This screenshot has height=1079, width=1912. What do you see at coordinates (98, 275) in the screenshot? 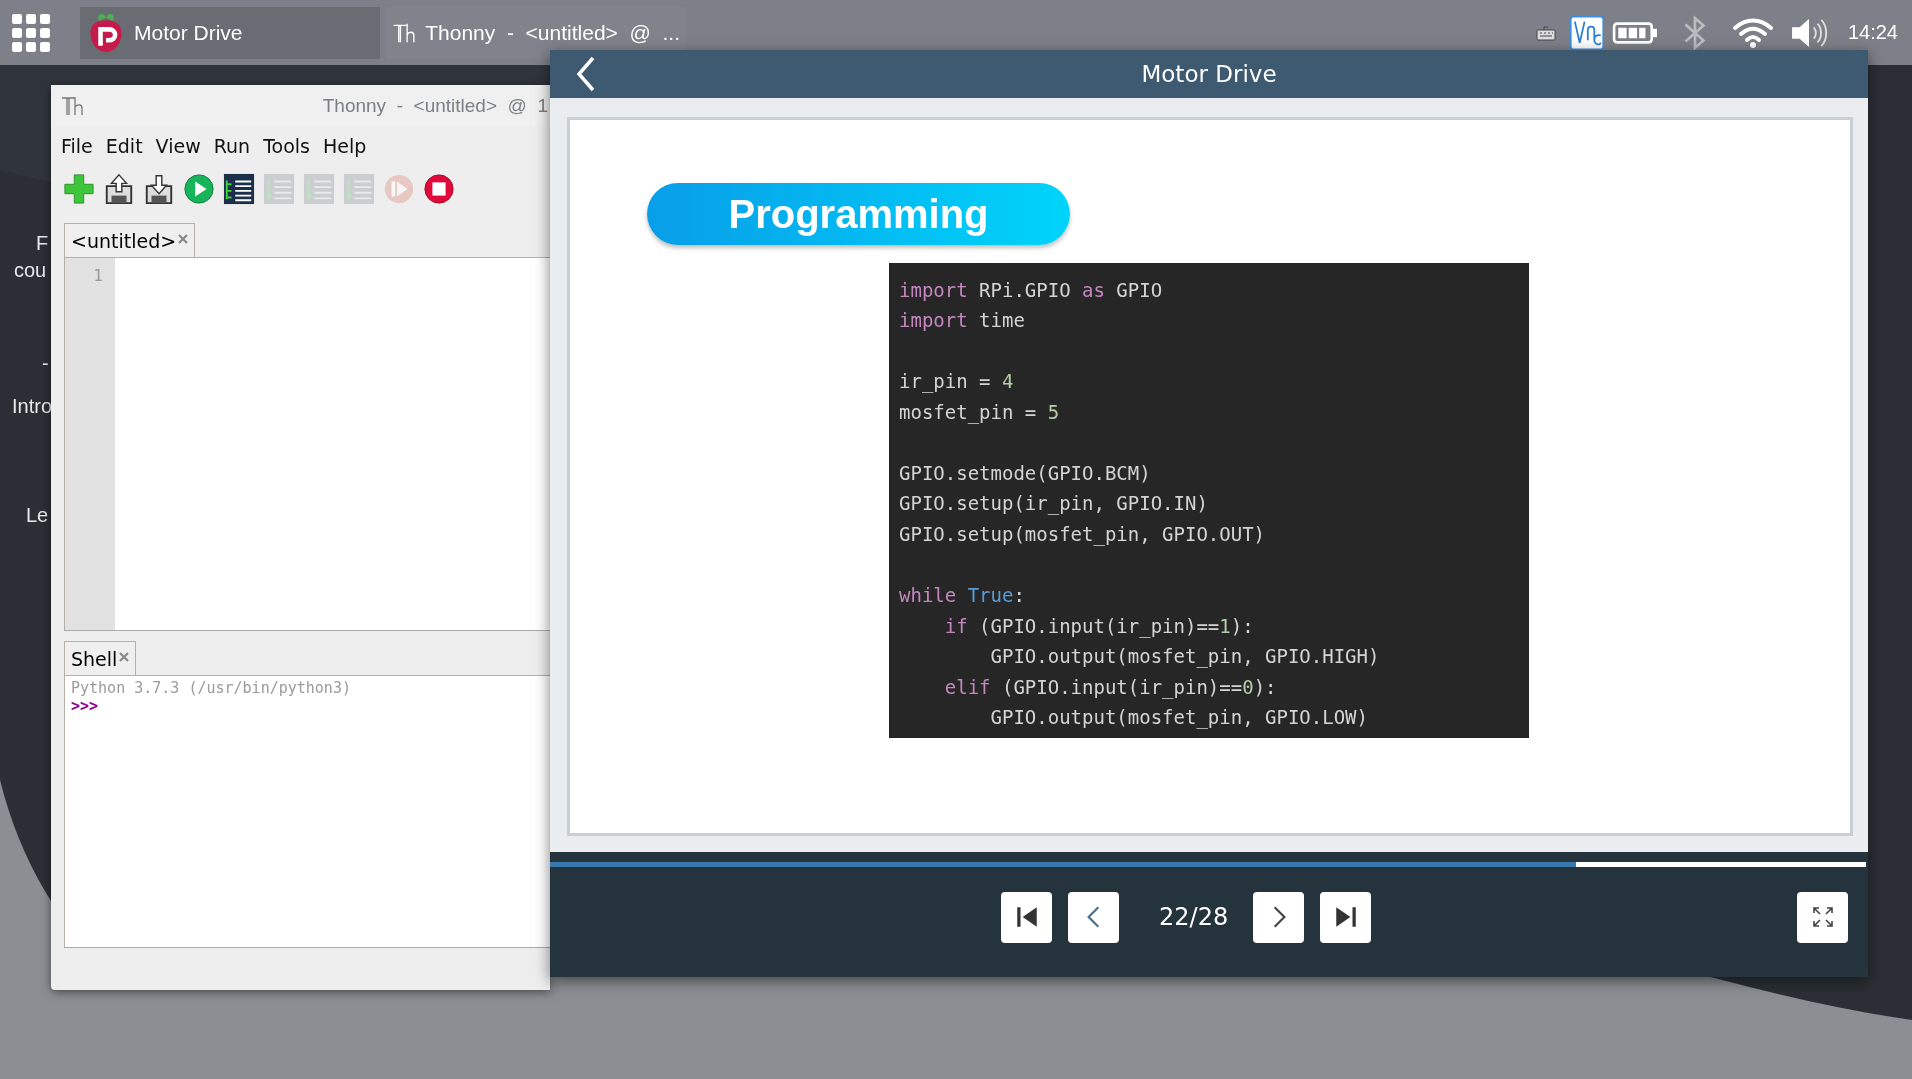
I see `line-number: 1` at bounding box center [98, 275].